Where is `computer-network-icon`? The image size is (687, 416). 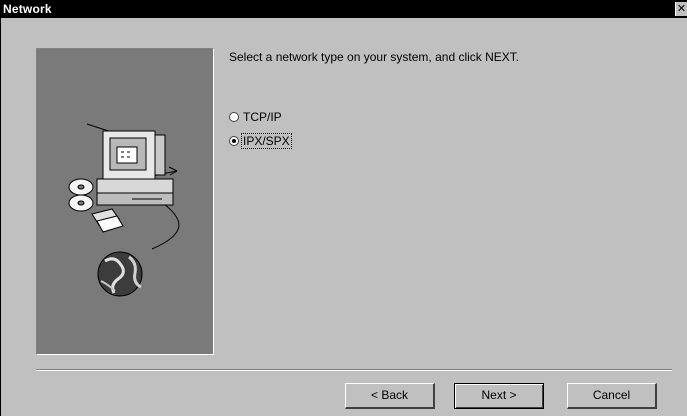 computer-network-icon is located at coordinates (124, 210).